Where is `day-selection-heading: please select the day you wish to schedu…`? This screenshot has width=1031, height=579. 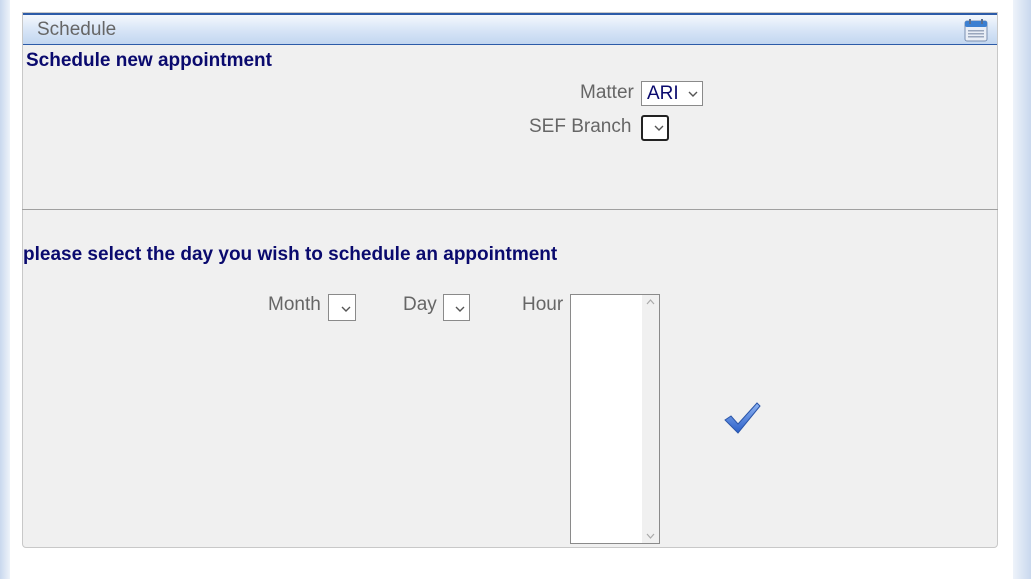 day-selection-heading: please select the day you wish to schedu… is located at coordinates (290, 254).